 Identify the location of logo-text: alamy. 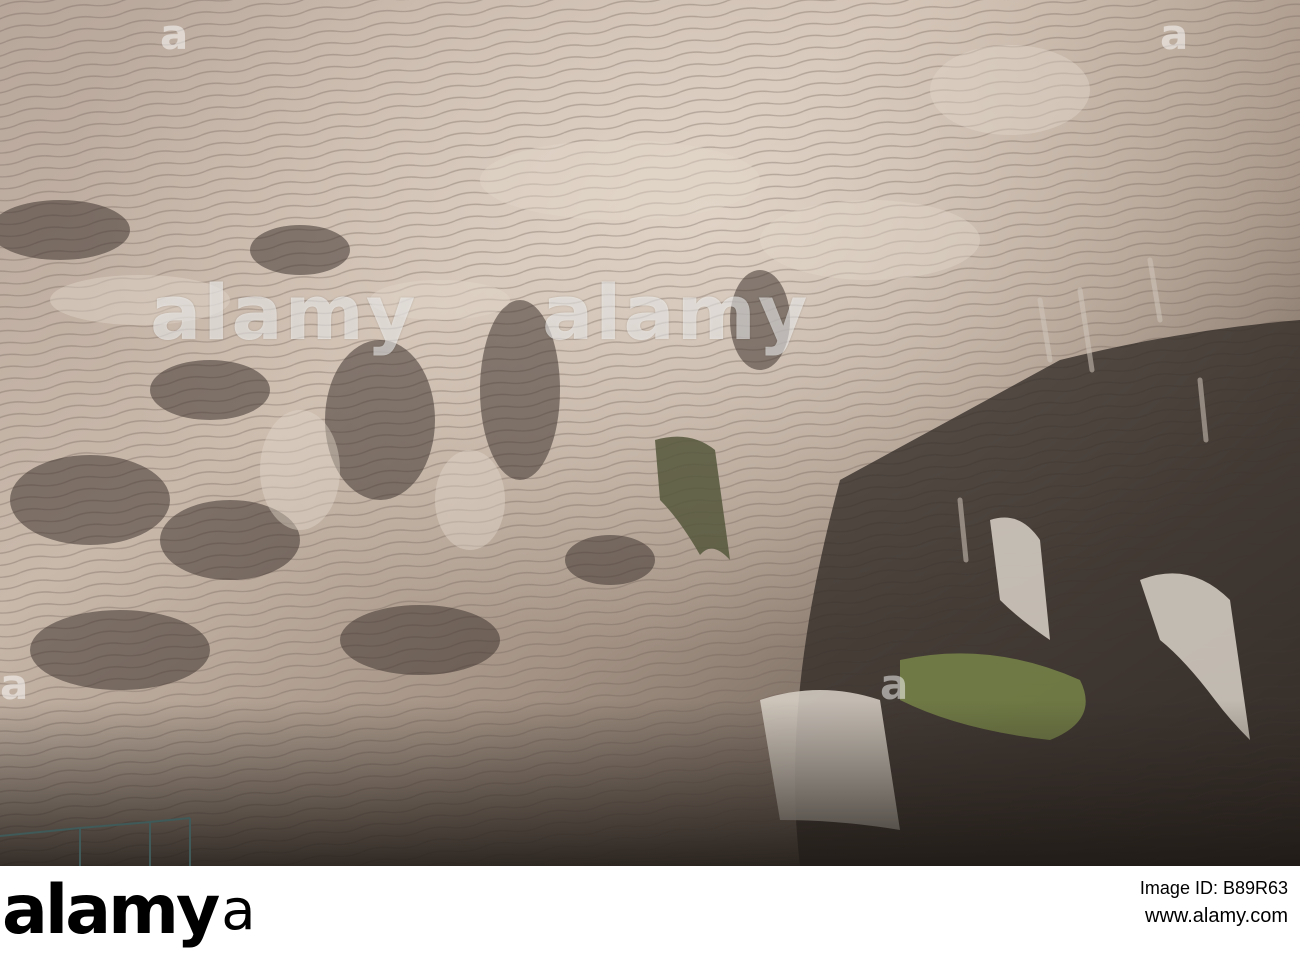
(111, 910).